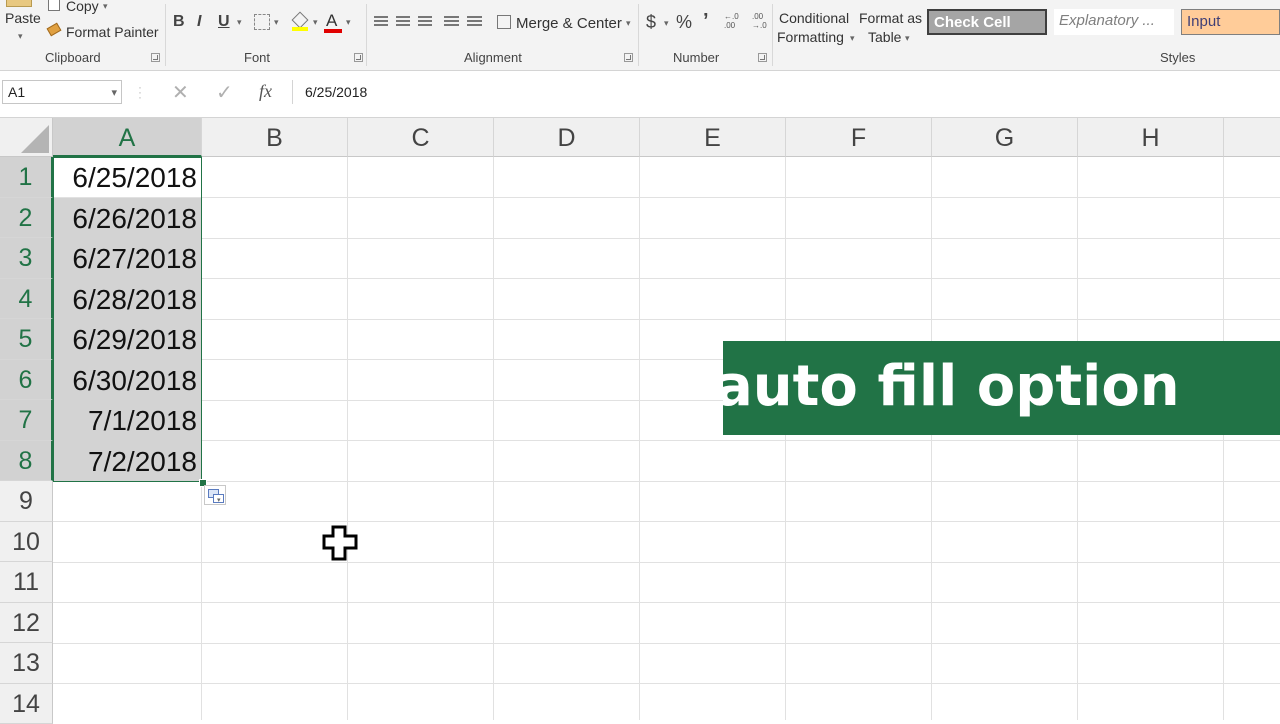 The height and width of the screenshot is (724, 1280). Describe the element at coordinates (26, 623) in the screenshot. I see `row-header-12: 12` at that location.